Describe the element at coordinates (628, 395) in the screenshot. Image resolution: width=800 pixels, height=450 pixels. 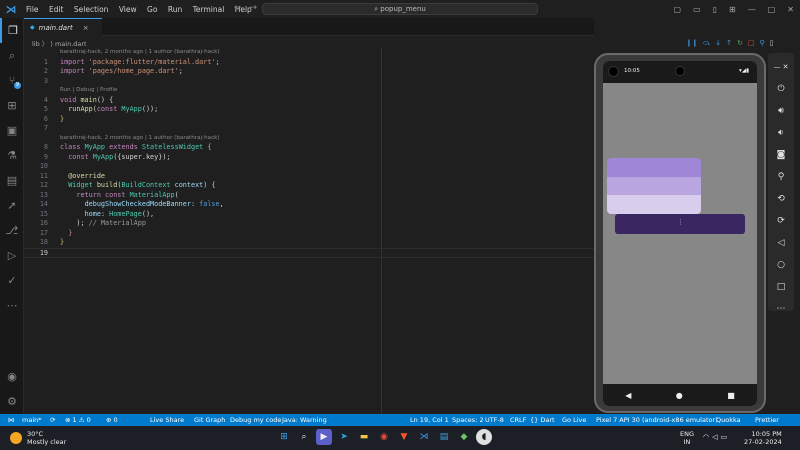
I see `back-icon: ◀` at that location.